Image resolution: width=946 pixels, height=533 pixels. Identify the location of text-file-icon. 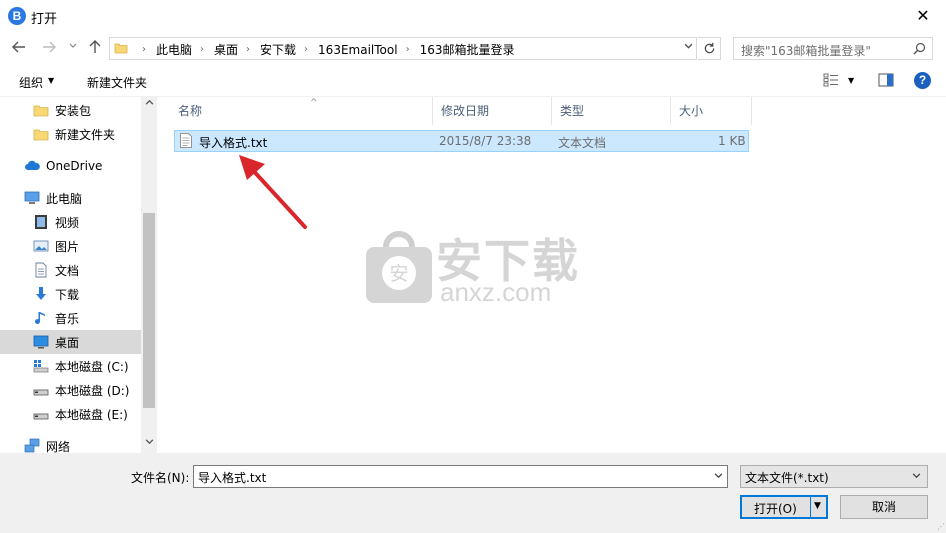
(186, 140).